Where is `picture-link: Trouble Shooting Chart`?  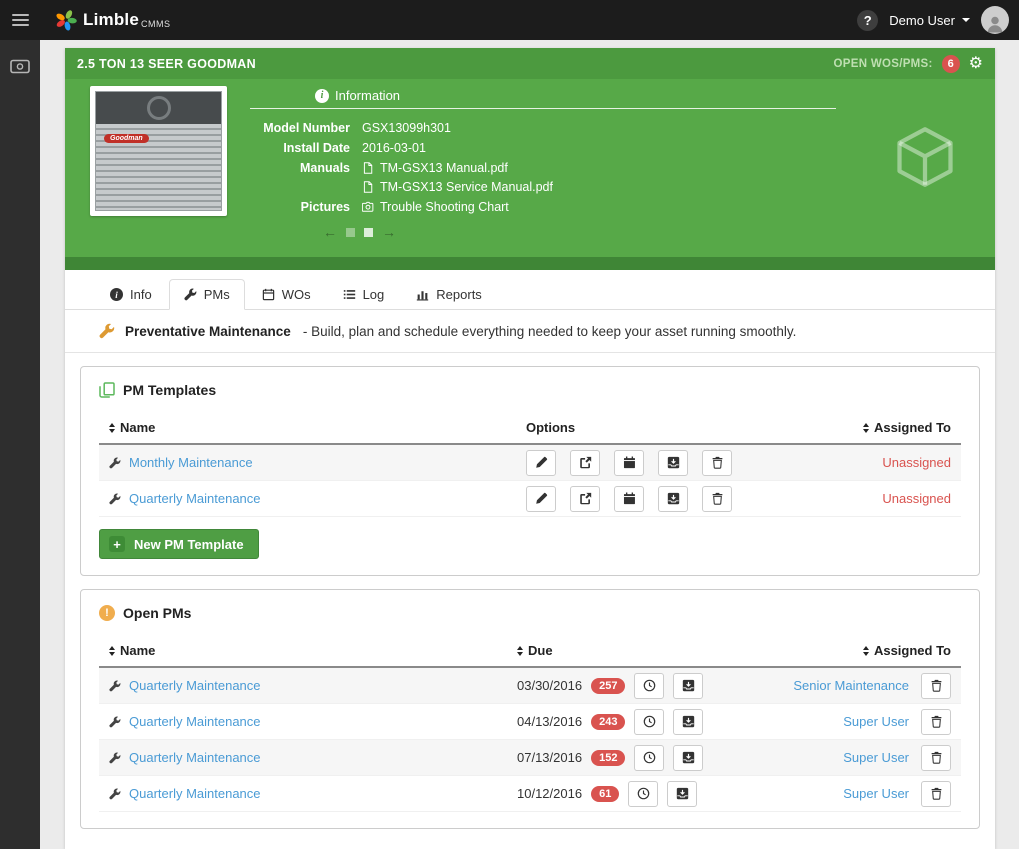
picture-link: Trouble Shooting Chart is located at coordinates (599, 207).